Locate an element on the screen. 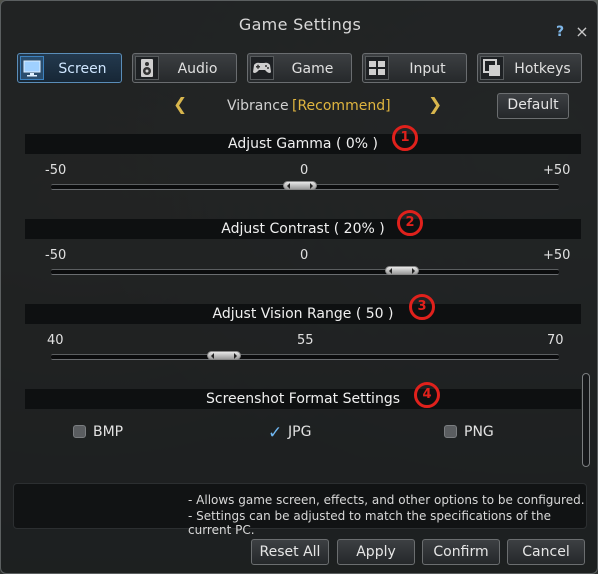 The width and height of the screenshot is (598, 574). tab-screen: Screen is located at coordinates (69, 68).